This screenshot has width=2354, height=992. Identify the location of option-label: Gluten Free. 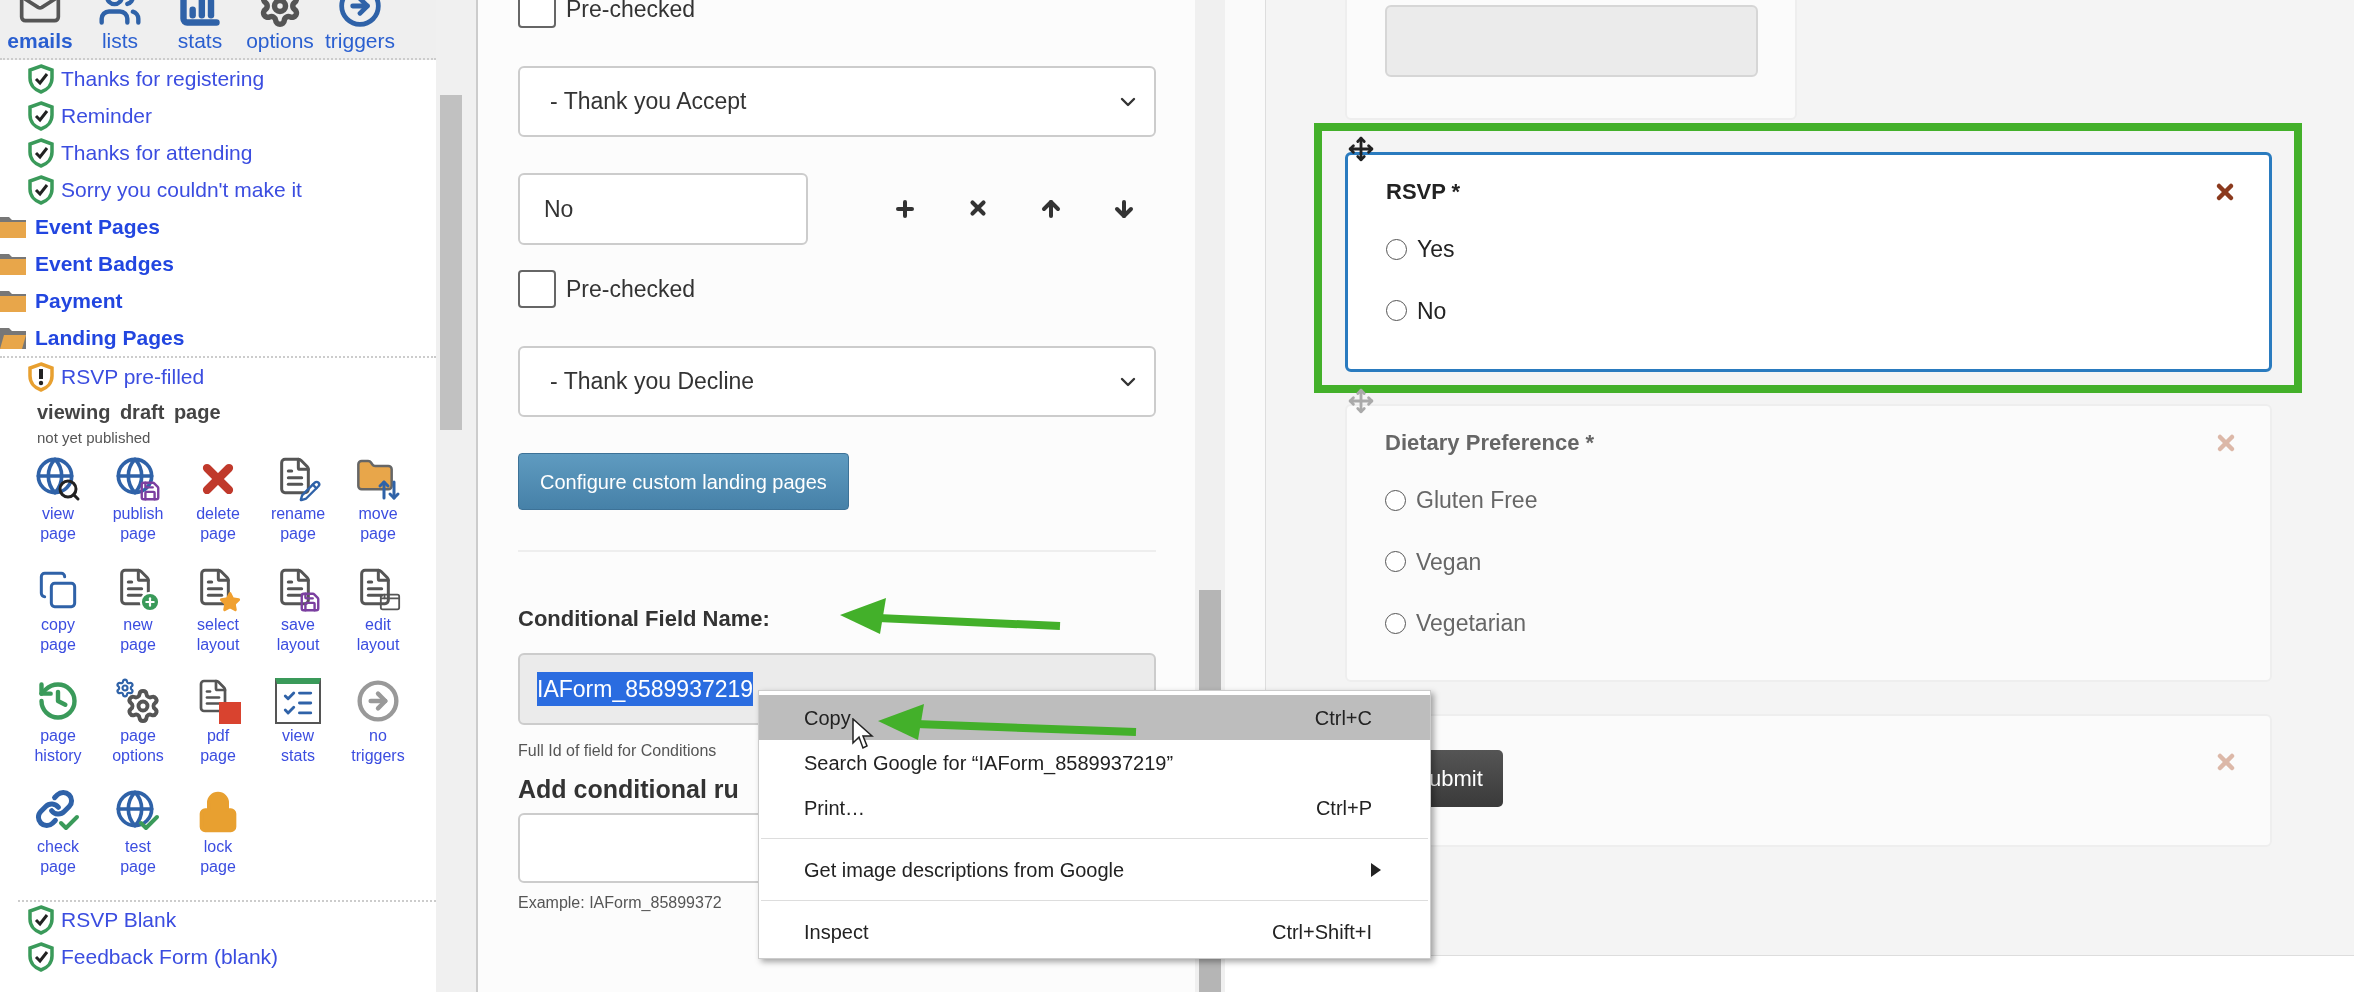
(1477, 500).